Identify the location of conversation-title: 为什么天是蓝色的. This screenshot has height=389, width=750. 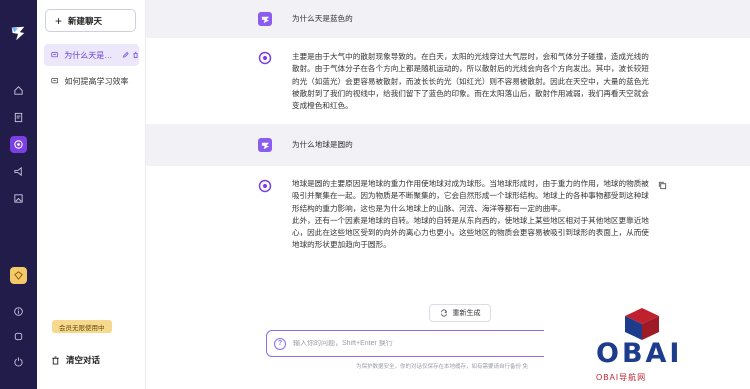
(91, 55).